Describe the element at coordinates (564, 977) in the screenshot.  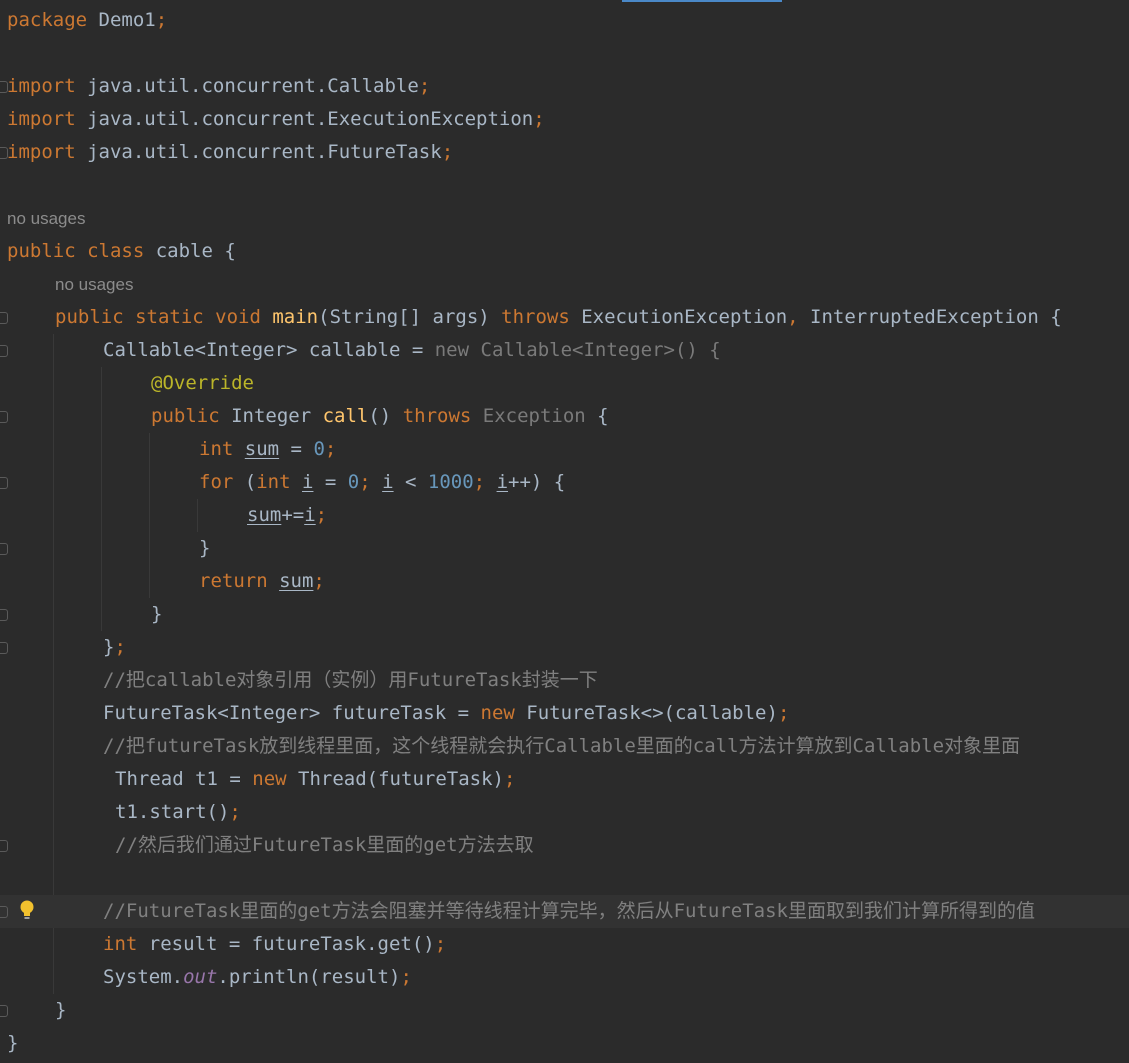
I see `code-line: System.out.println(result);` at that location.